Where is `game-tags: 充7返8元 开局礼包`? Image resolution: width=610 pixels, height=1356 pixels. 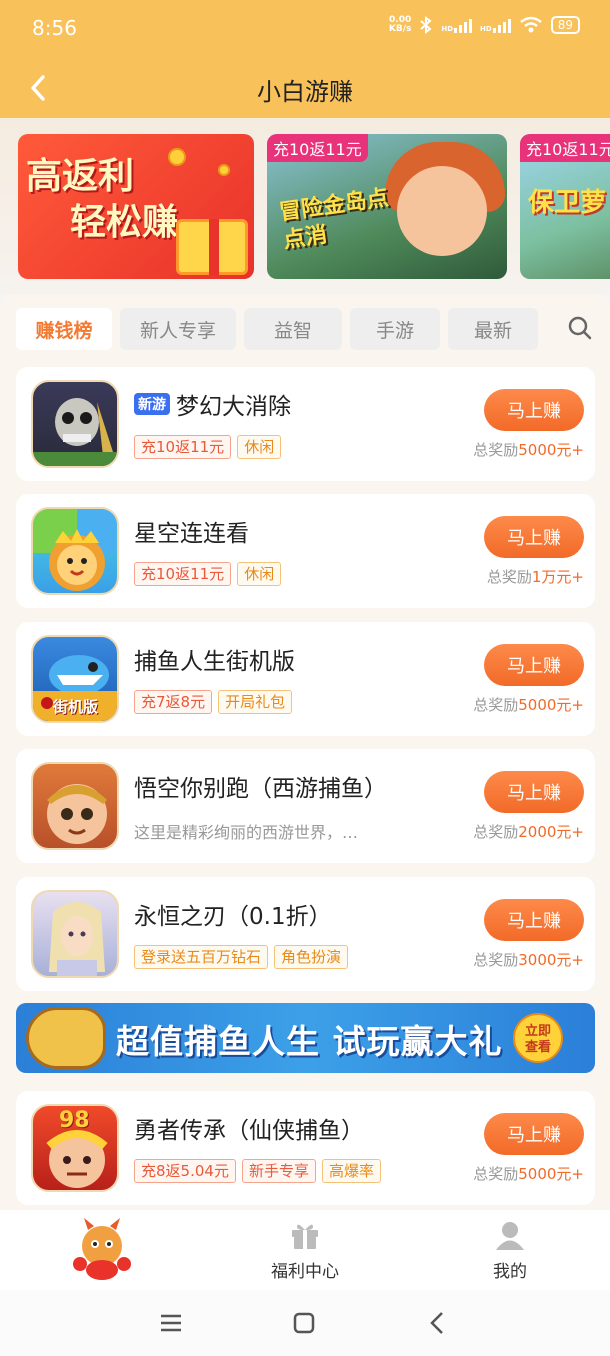
game-tags: 充7返8元 开局礼包 is located at coordinates (213, 702).